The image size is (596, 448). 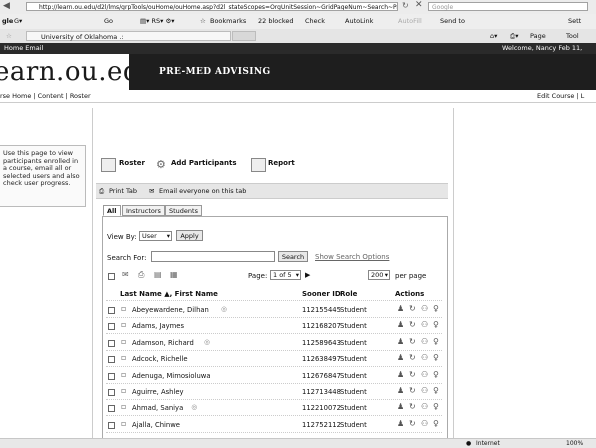 I want to click on print-tab-icon: ⎙, so click(x=101, y=191).